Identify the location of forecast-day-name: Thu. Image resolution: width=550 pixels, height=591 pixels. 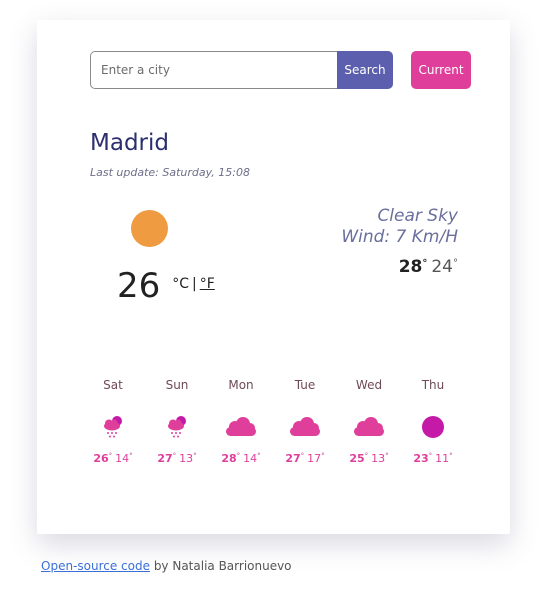
(433, 385).